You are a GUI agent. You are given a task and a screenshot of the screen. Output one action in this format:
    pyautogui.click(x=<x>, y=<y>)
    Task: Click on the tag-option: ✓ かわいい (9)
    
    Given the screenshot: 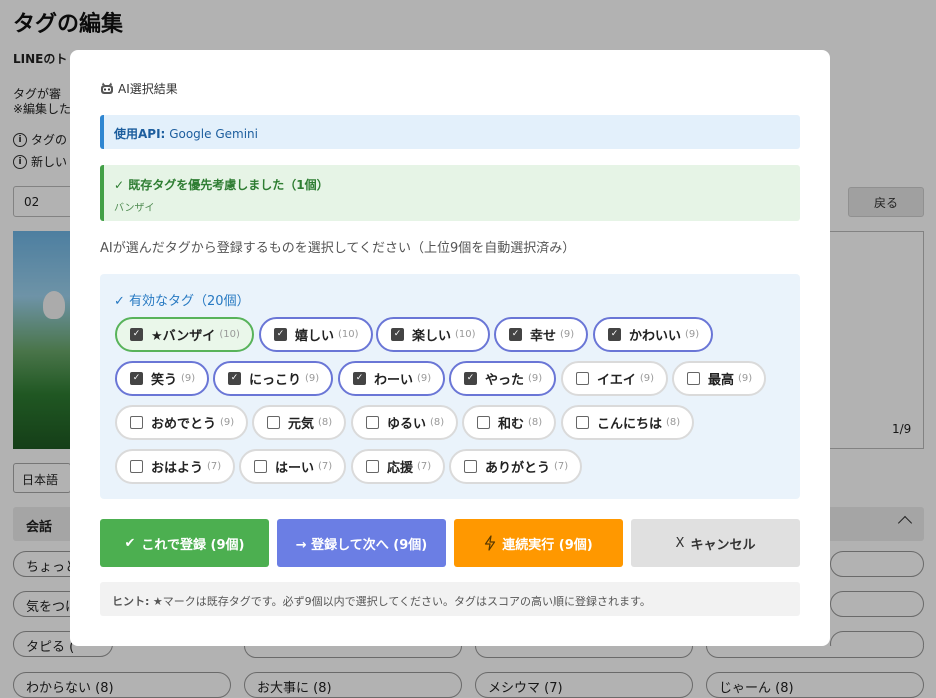 What is the action you would take?
    pyautogui.click(x=653, y=334)
    